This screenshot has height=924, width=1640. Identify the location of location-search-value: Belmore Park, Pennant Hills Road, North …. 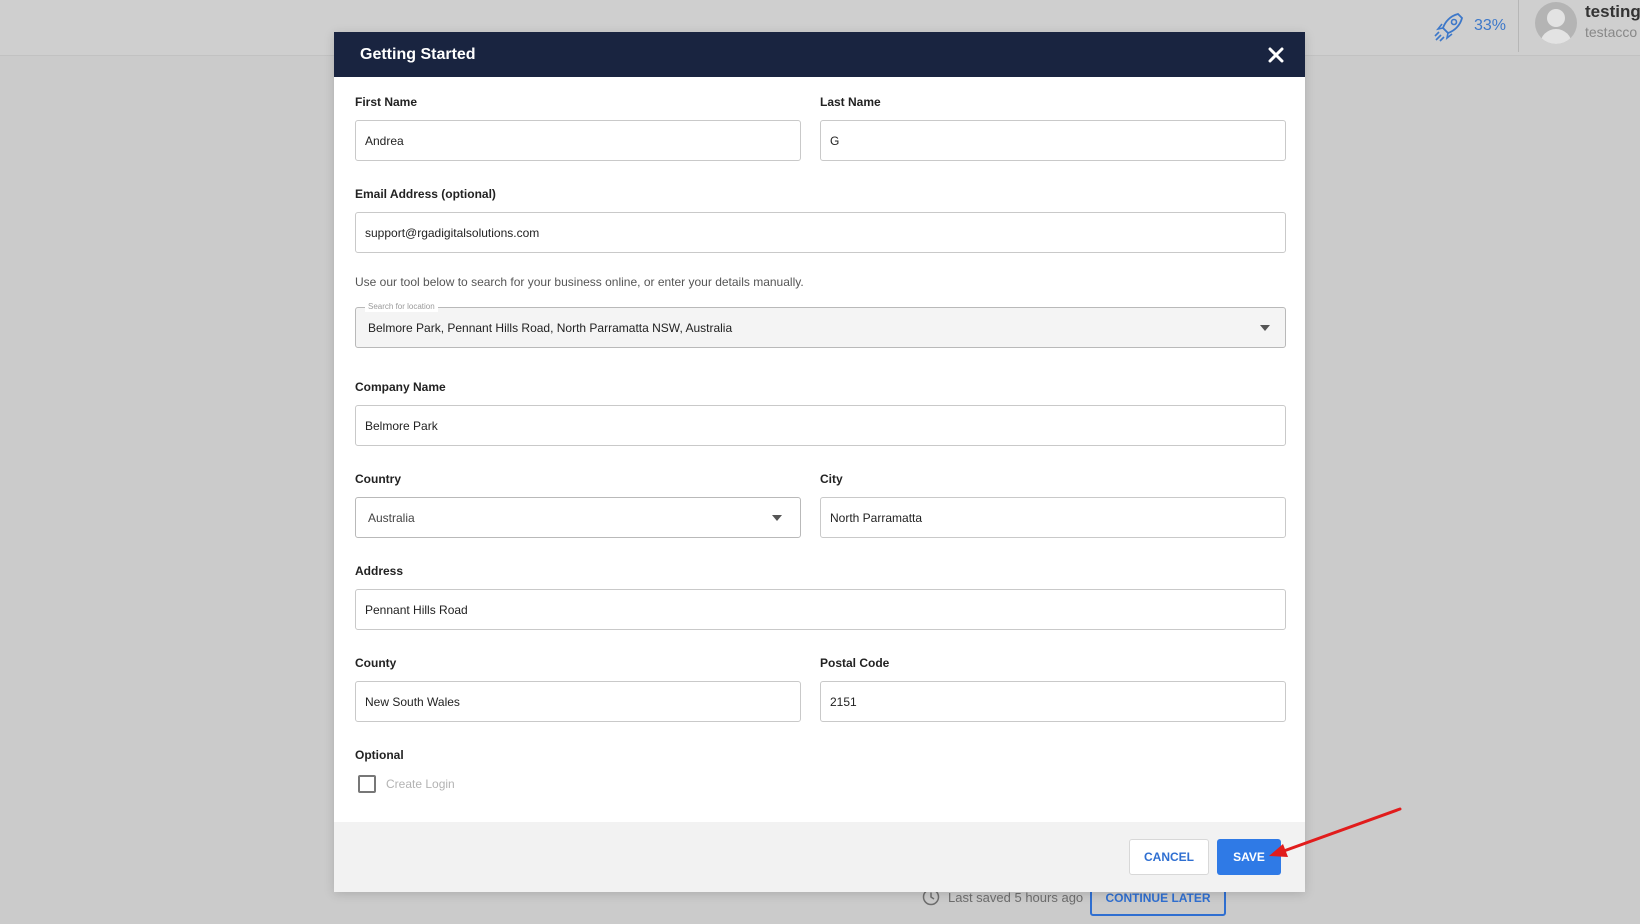
(550, 328).